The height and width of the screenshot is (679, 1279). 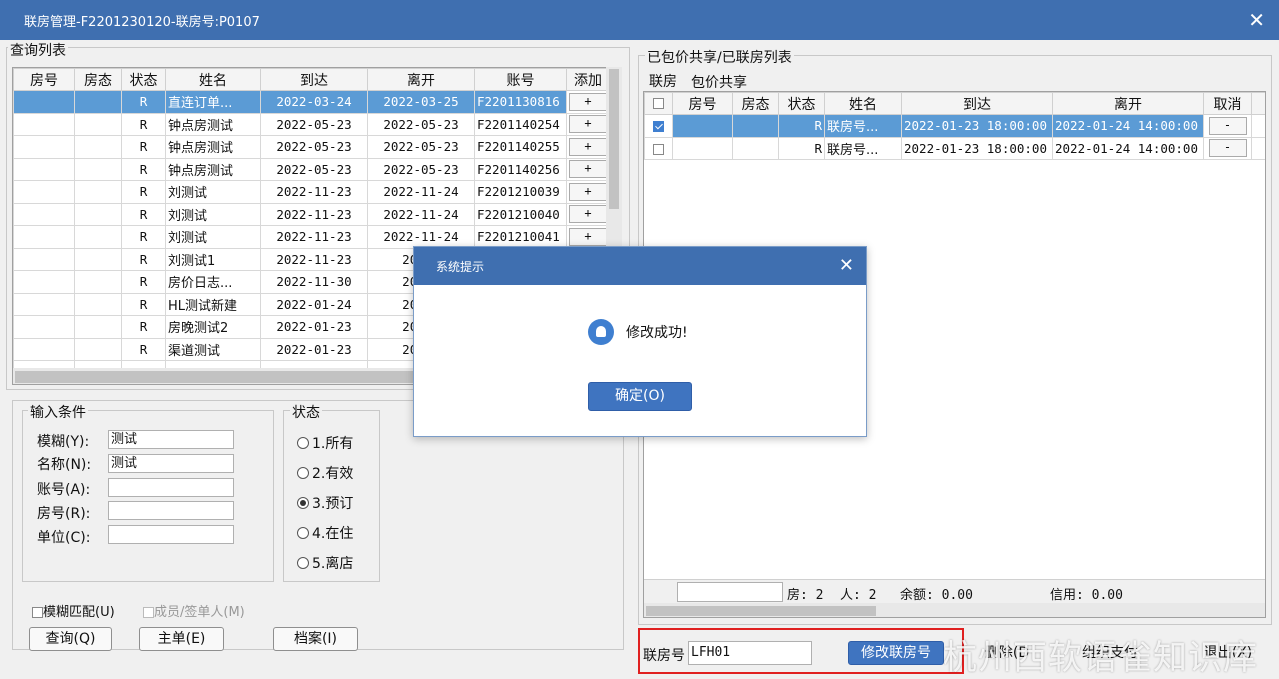 What do you see at coordinates (213, 79) in the screenshot?
I see `query-col-header: 姓名` at bounding box center [213, 79].